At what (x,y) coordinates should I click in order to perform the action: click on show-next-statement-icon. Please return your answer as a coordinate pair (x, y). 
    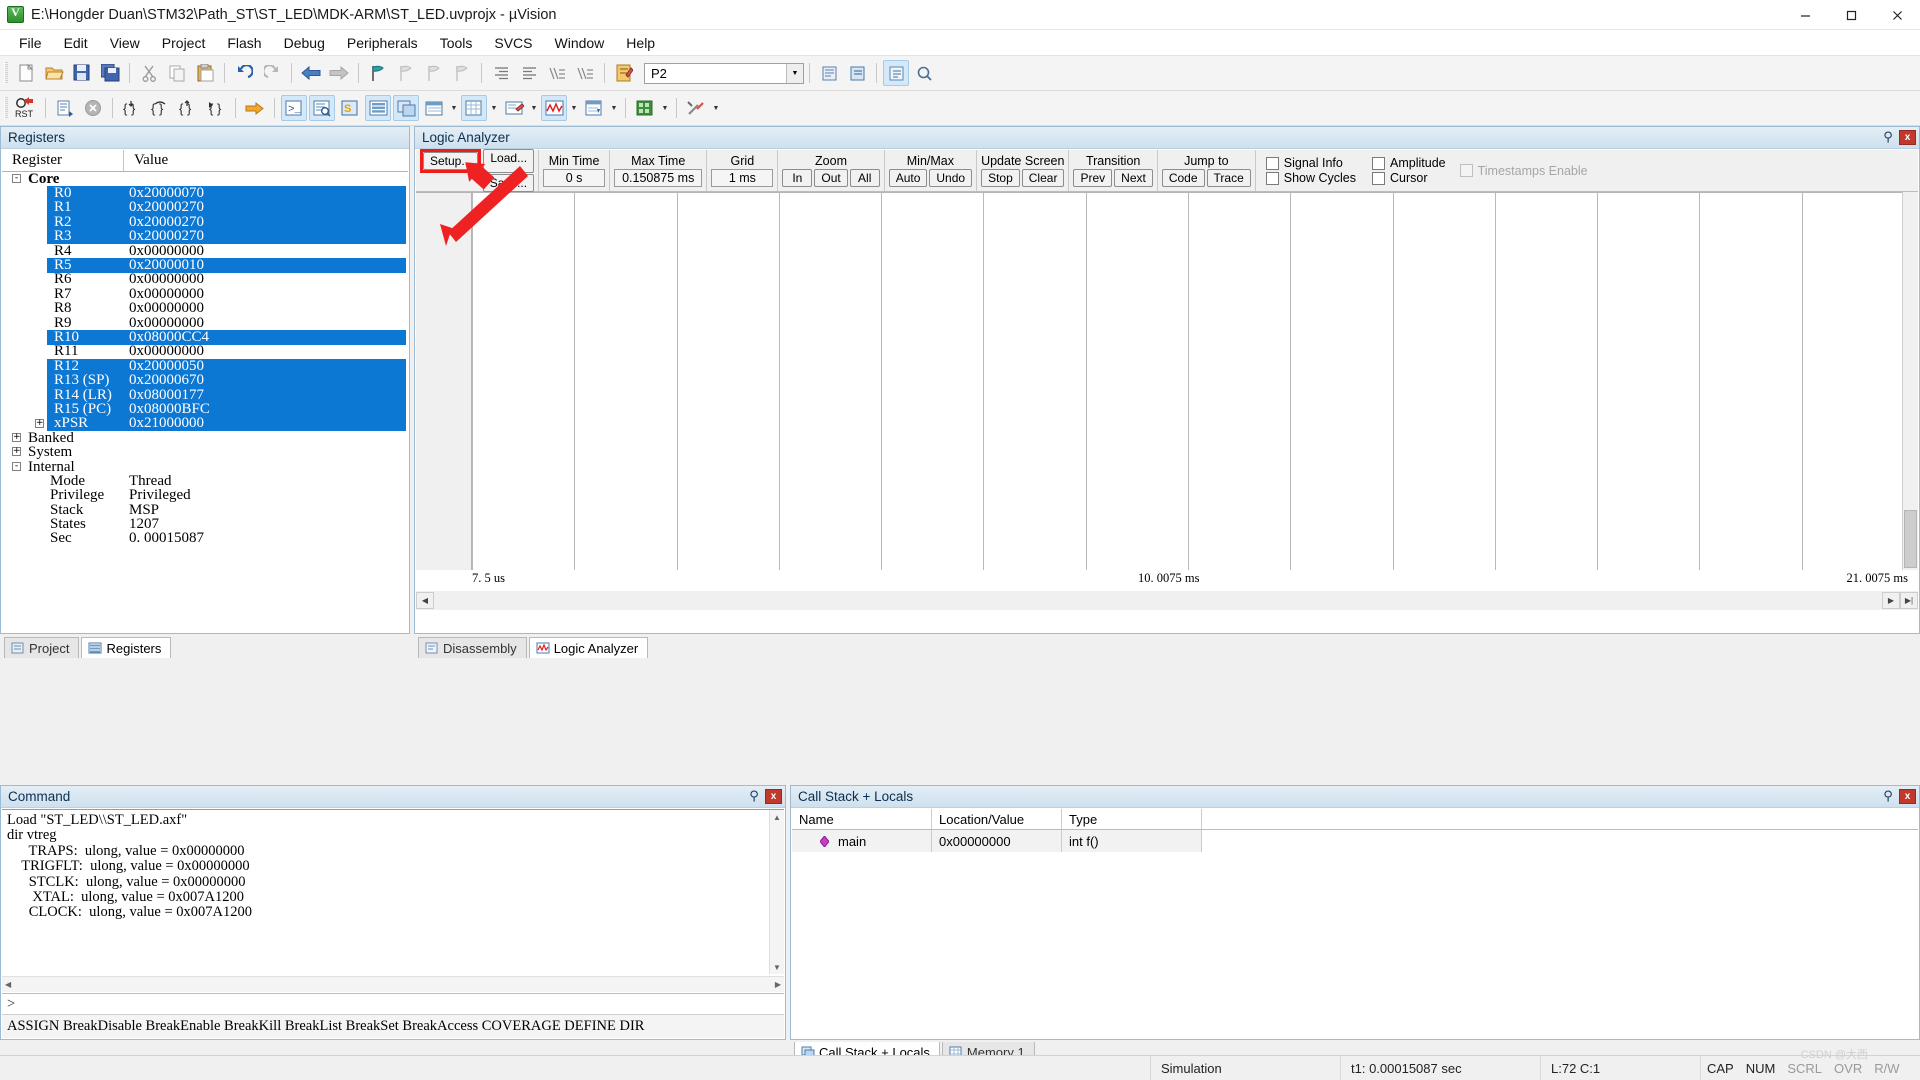
    Looking at the image, I should click on (255, 108).